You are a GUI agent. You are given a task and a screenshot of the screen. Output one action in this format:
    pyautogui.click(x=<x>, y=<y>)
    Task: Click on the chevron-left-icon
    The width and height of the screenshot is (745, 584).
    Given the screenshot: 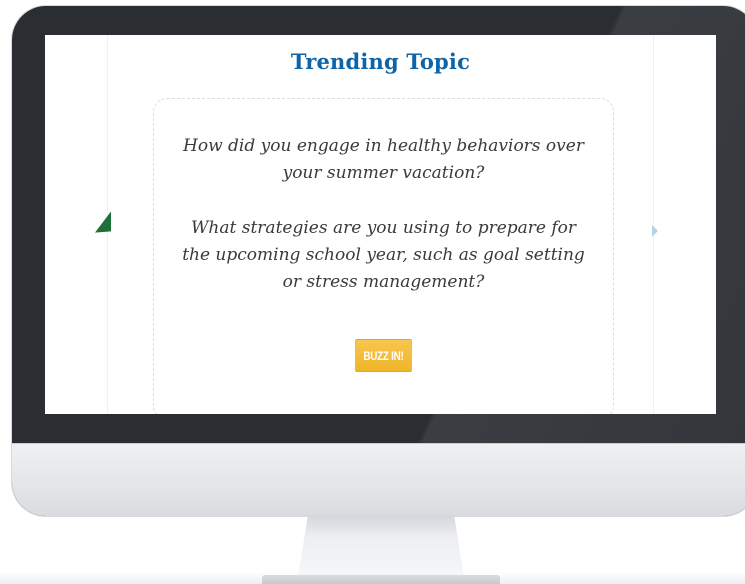 What is the action you would take?
    pyautogui.click(x=103, y=227)
    